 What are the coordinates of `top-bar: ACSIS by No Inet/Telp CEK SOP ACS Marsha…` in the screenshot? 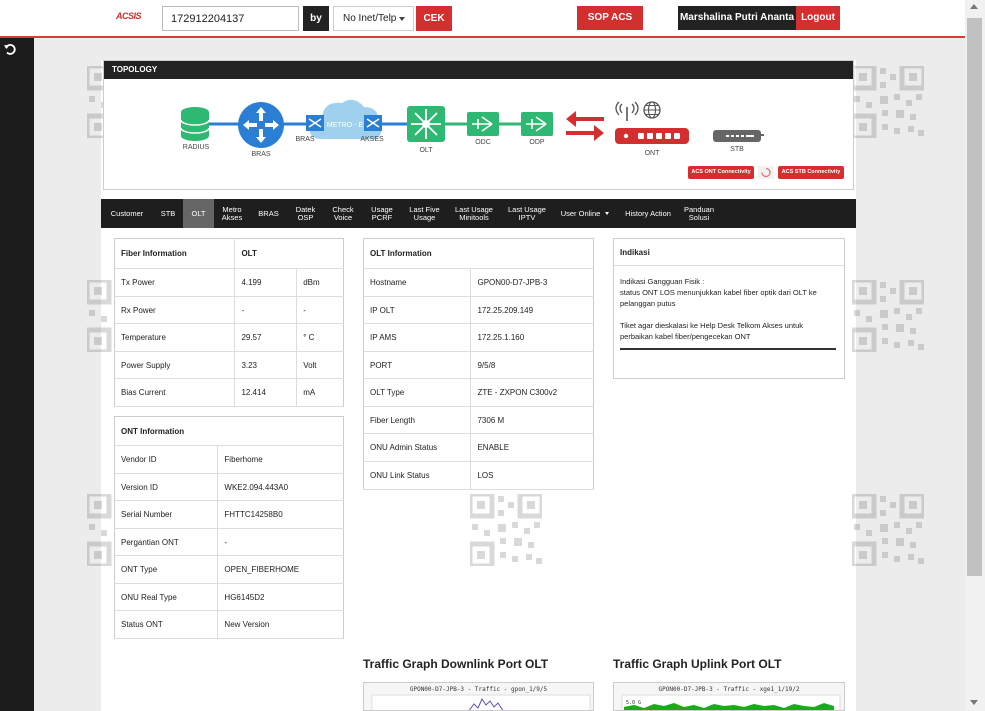 It's located at (482, 19).